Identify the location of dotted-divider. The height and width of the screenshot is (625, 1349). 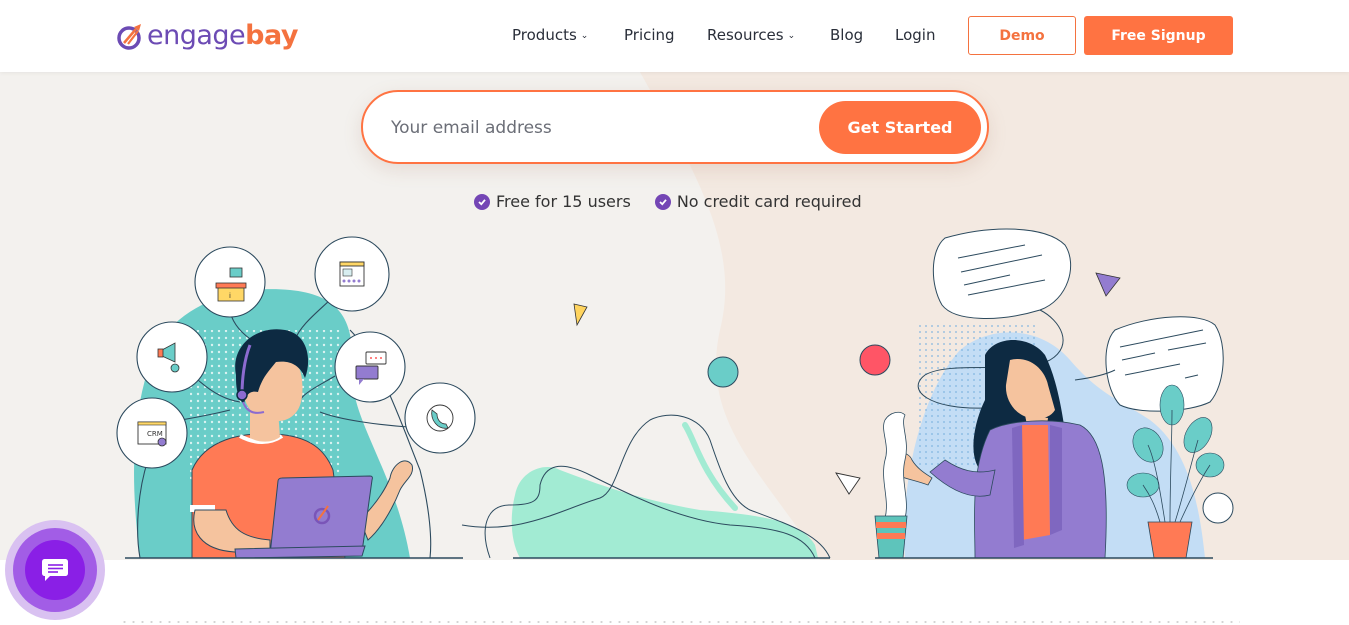
(680, 622).